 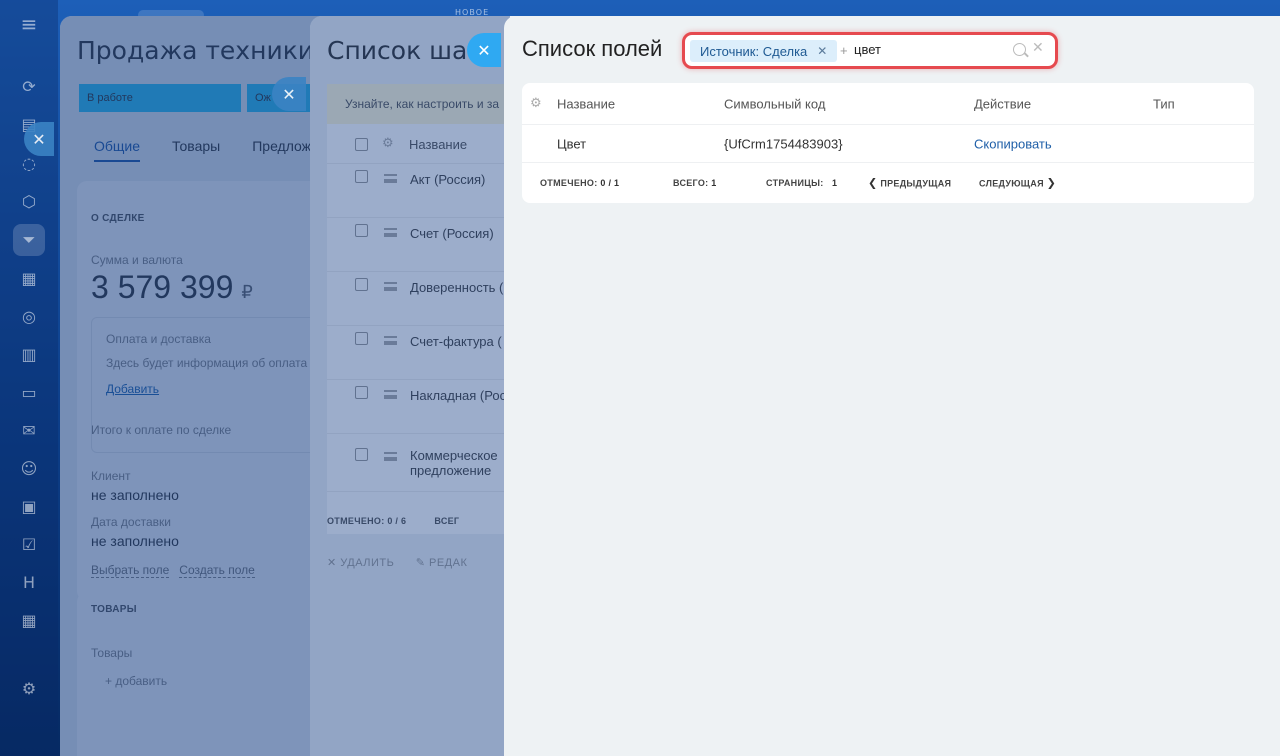 What do you see at coordinates (29, 430) in the screenshot?
I see `mail-icon: ✉` at bounding box center [29, 430].